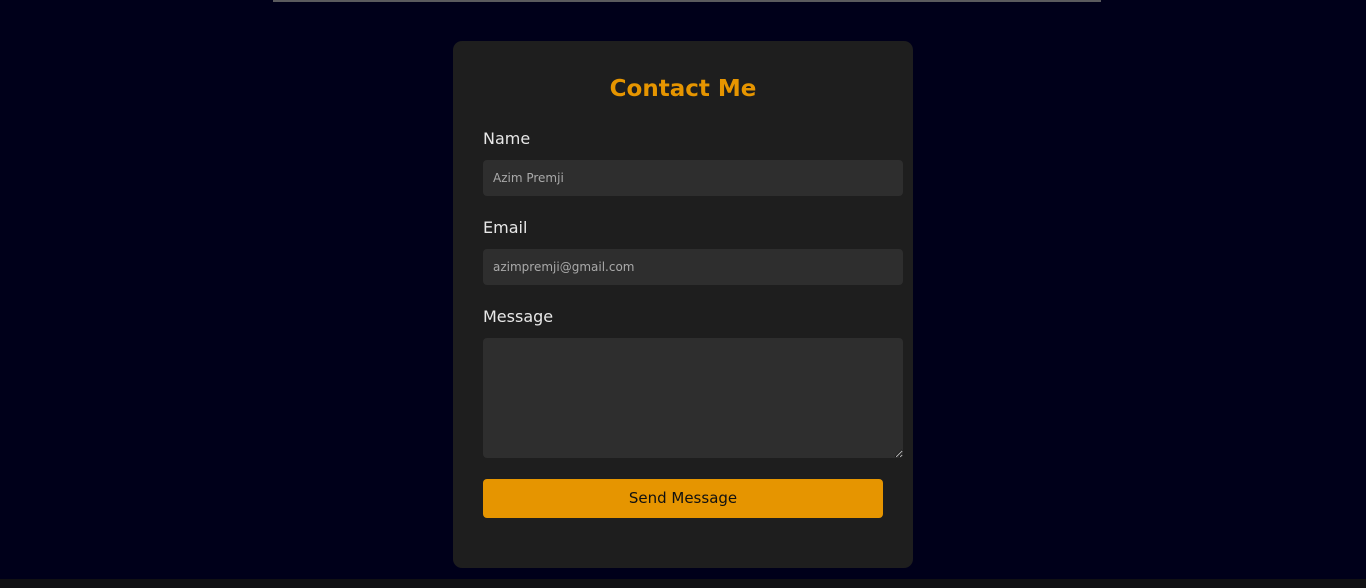 The width and height of the screenshot is (1366, 588). Describe the element at coordinates (507, 138) in the screenshot. I see `name-label: Name` at that location.